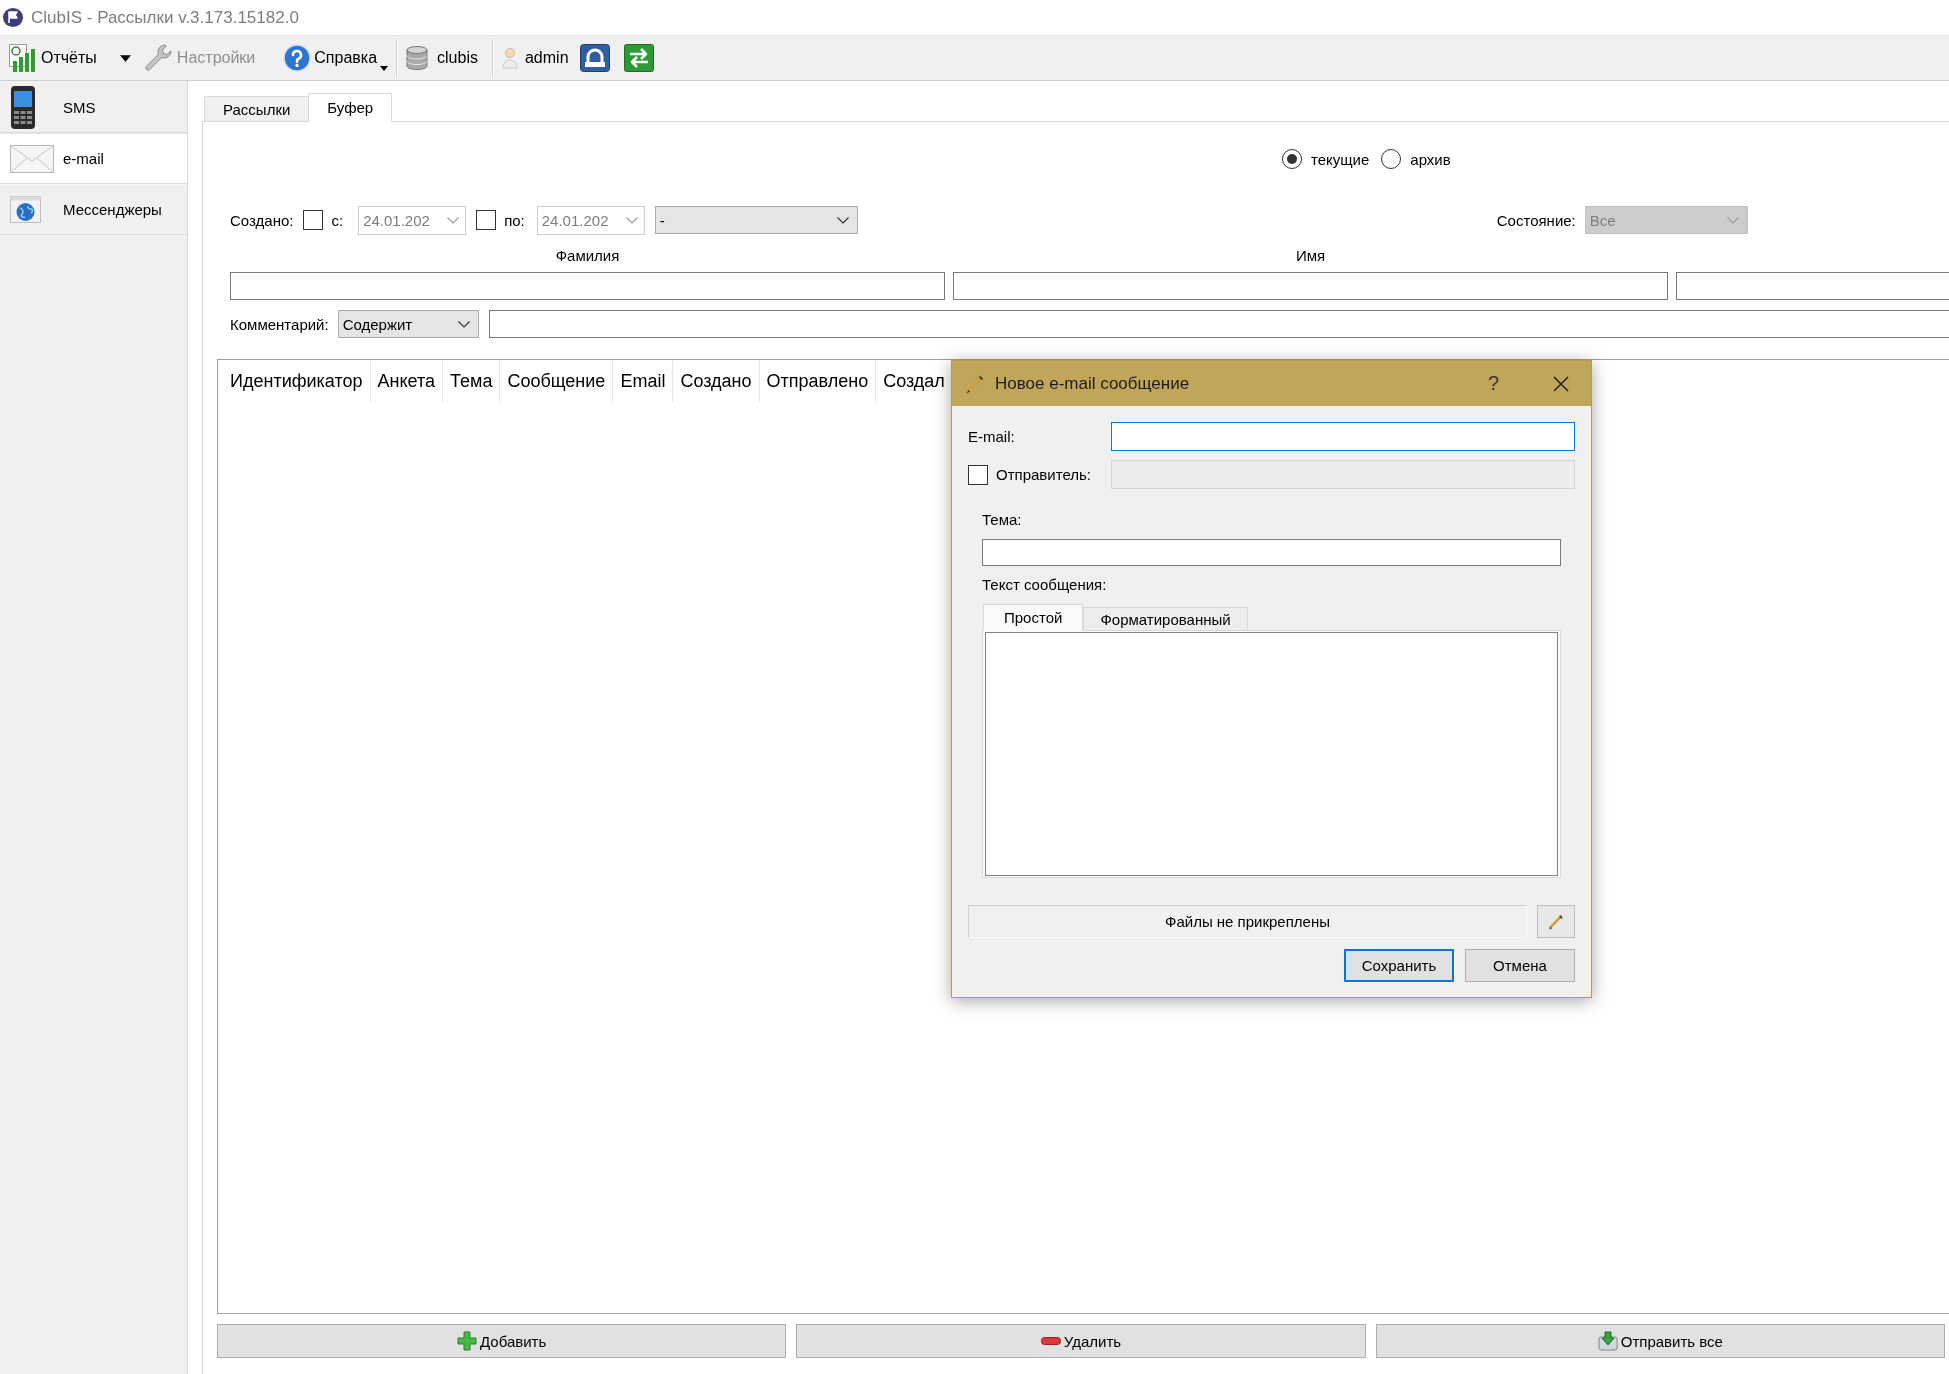  Describe the element at coordinates (1399, 965) in the screenshot. I see `dialog-button: Сохранить` at that location.